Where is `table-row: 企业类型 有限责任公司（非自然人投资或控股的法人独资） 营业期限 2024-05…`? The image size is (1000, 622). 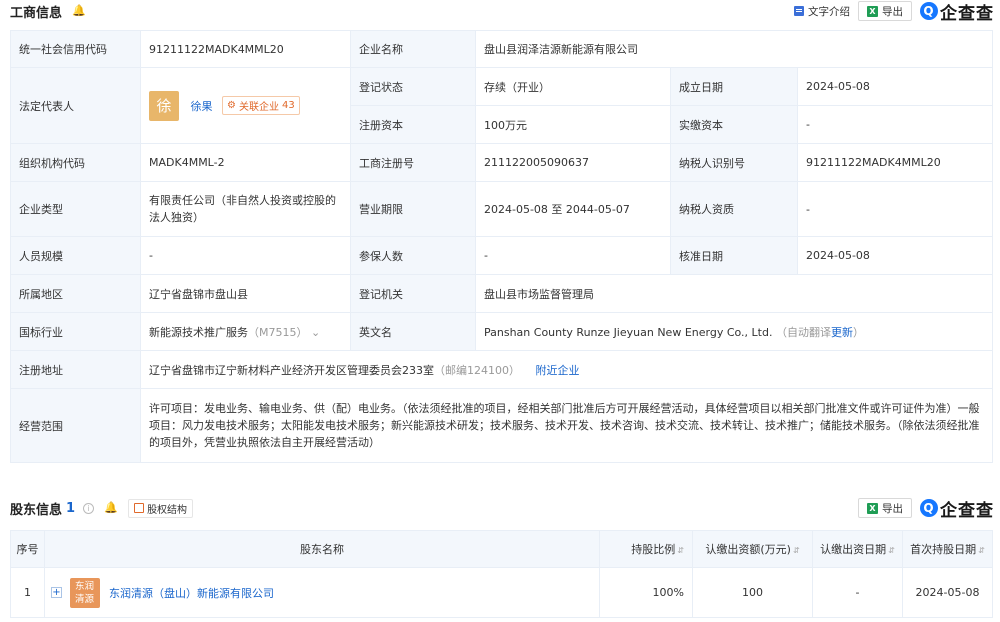
table-row: 企业类型 有限责任公司（非自然人投资或控股的法人独资） 营业期限 2024-05… is located at coordinates (501, 209).